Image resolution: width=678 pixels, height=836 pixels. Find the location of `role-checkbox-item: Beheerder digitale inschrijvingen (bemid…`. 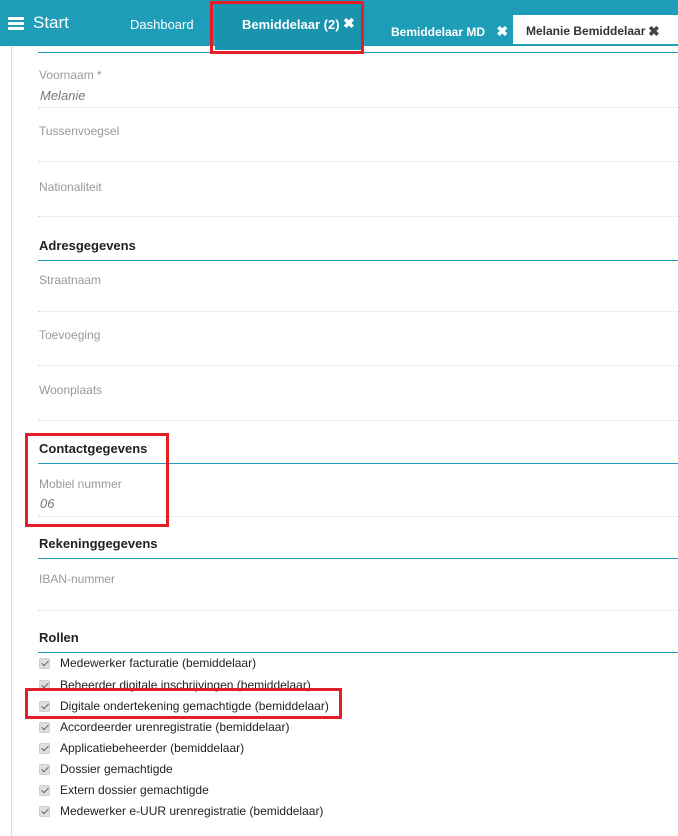

role-checkbox-item: Beheerder digitale inschrijvingen (bemid… is located at coordinates (175, 685).